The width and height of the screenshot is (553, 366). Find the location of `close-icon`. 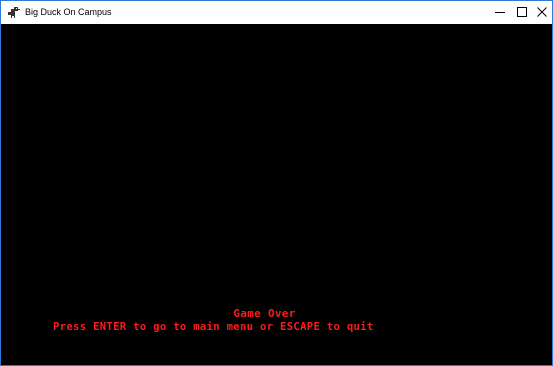

close-icon is located at coordinates (542, 12).